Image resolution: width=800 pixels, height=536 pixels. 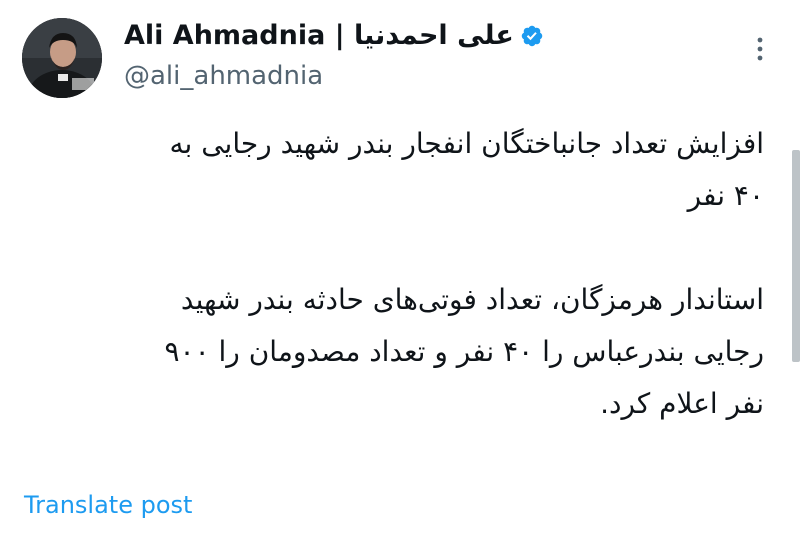 I want to click on more-vertical-icon, so click(x=760, y=49).